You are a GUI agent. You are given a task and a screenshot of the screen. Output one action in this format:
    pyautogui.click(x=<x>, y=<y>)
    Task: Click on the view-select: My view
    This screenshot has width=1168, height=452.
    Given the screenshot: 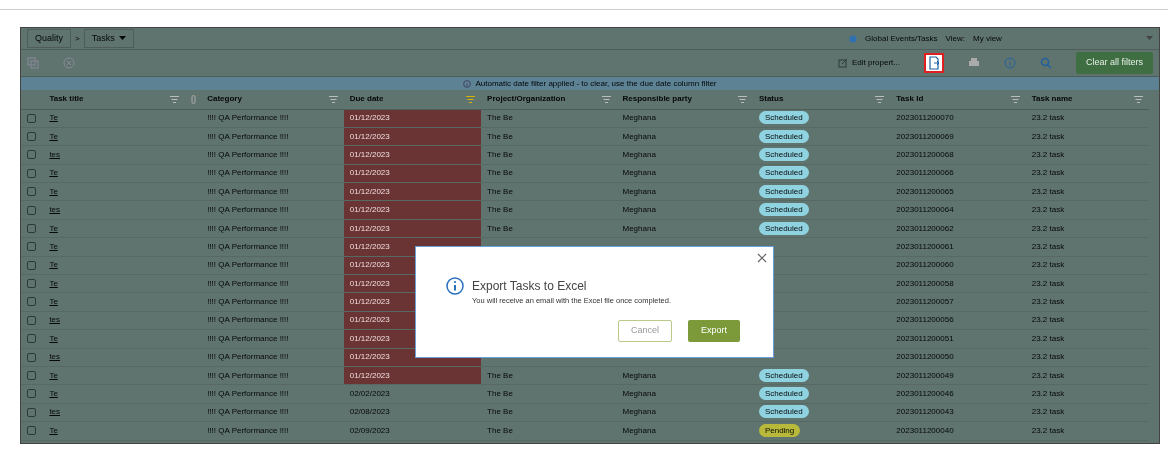 What is the action you would take?
    pyautogui.click(x=1063, y=38)
    